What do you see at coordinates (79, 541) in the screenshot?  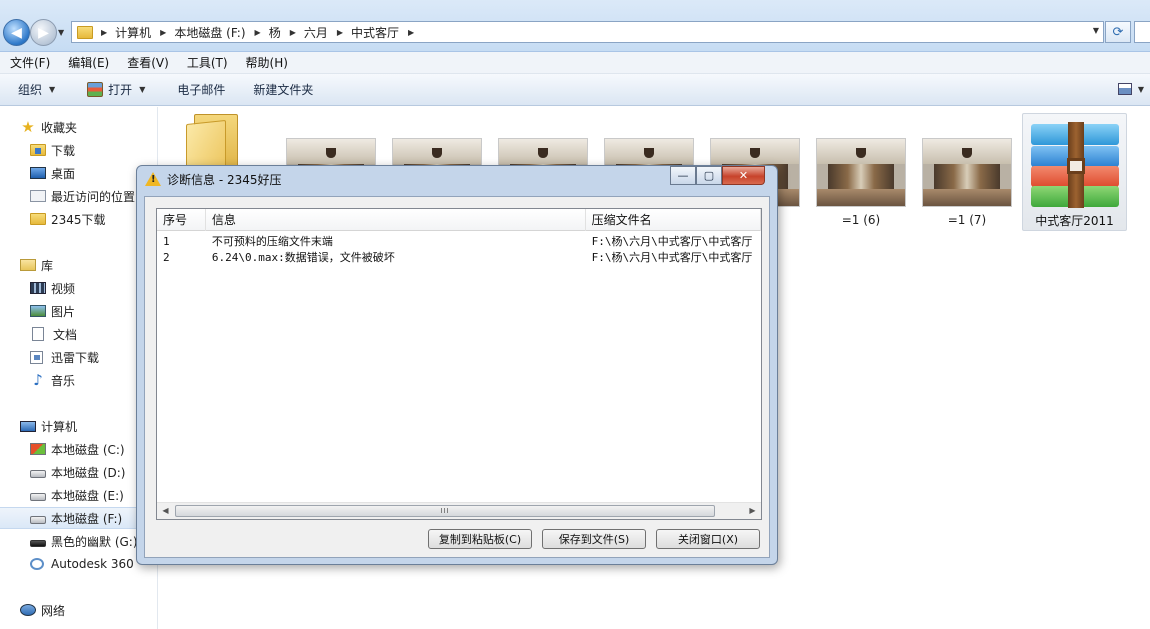 I see `nav-item-drive-g: 黑色的幽默 (G:)` at bounding box center [79, 541].